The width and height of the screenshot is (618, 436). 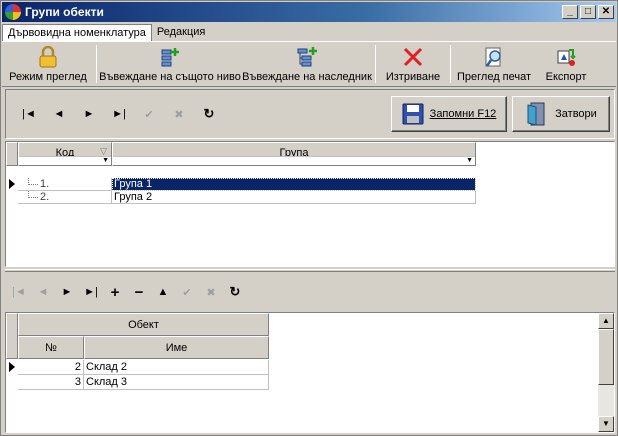 I want to click on scroll-up-button: ▲, so click(x=606, y=321).